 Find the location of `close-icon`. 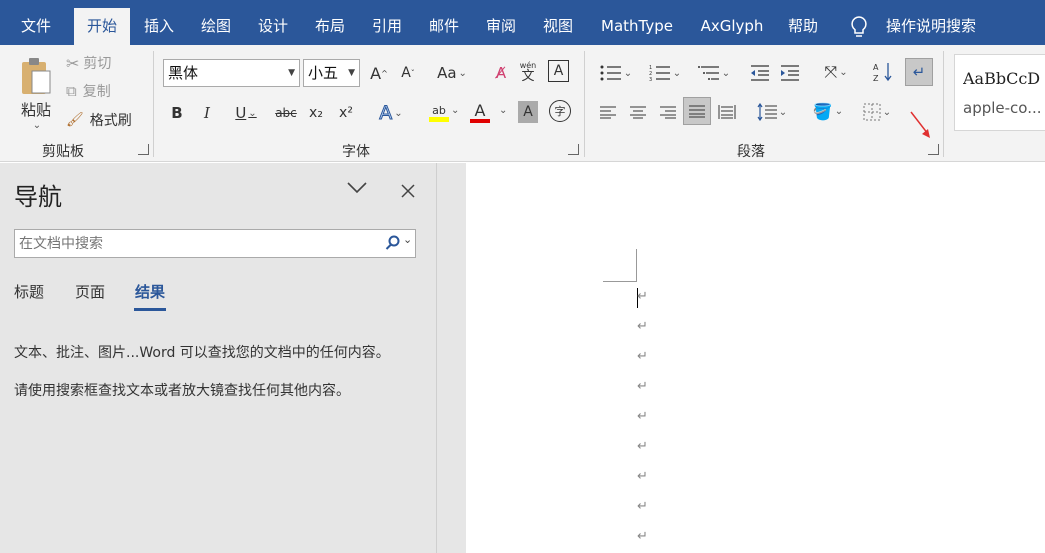

close-icon is located at coordinates (408, 192).